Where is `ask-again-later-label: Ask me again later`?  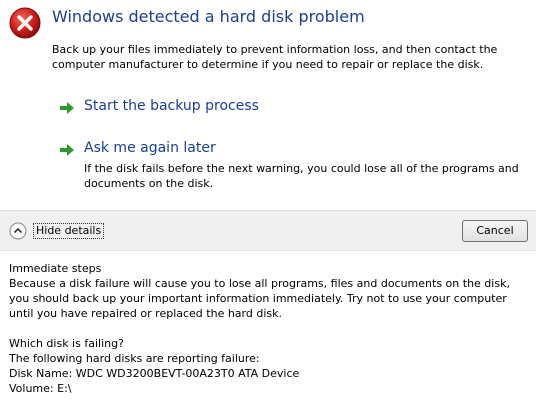
ask-again-later-label: Ask me again later is located at coordinates (150, 148).